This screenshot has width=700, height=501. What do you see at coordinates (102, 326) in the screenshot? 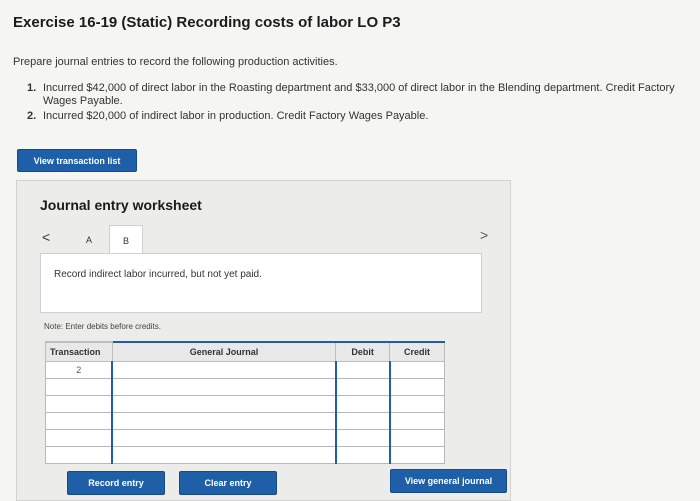
I see `note-text: Note: Enter debits before credits.` at bounding box center [102, 326].